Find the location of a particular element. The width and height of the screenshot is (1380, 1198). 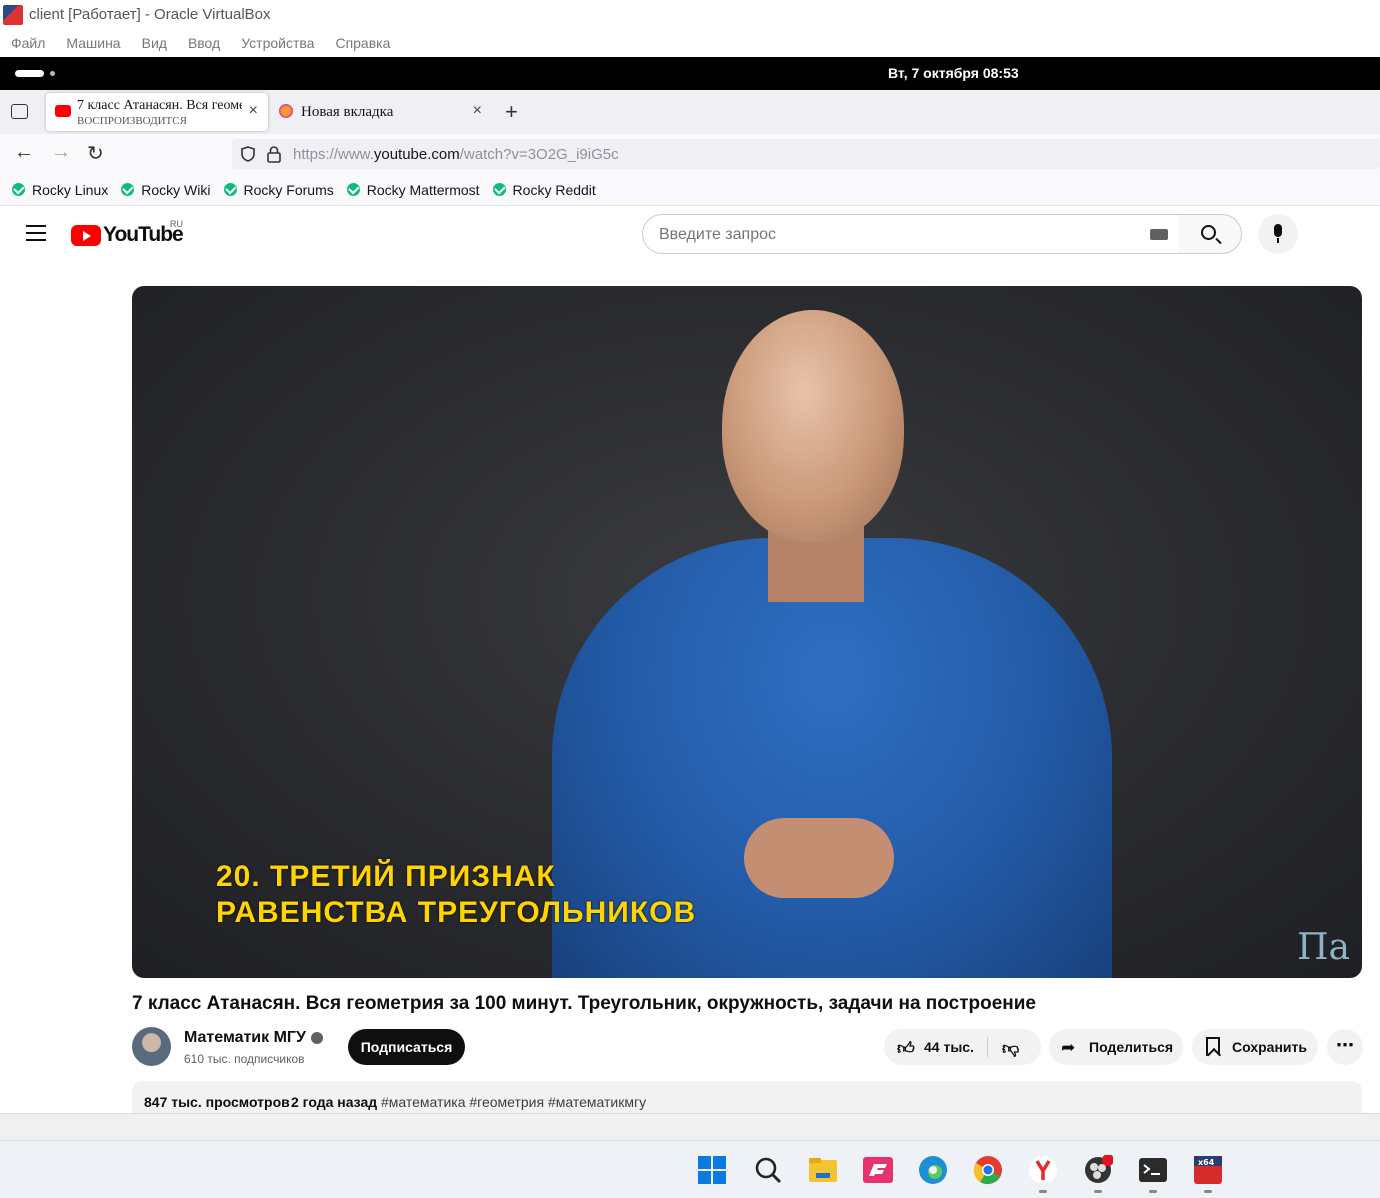

video-person-head is located at coordinates (813, 426).